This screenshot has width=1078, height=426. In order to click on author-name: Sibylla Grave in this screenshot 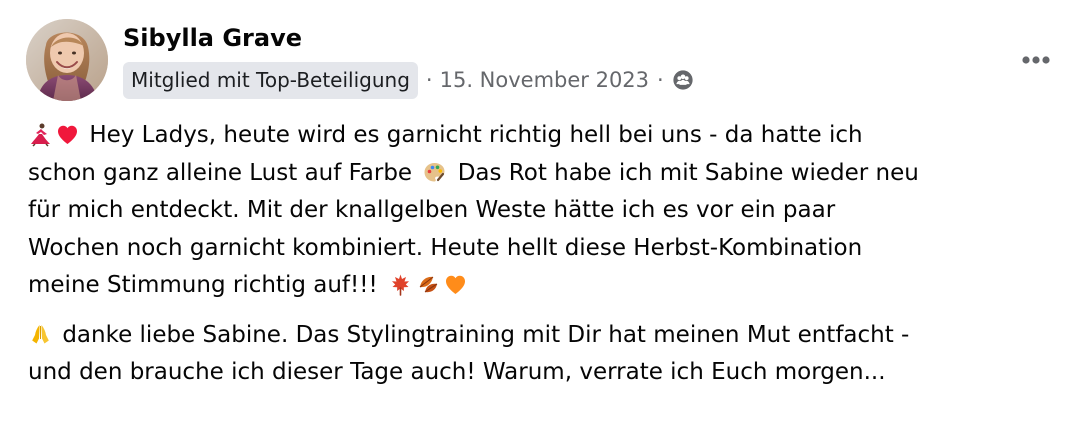, I will do `click(212, 38)`.